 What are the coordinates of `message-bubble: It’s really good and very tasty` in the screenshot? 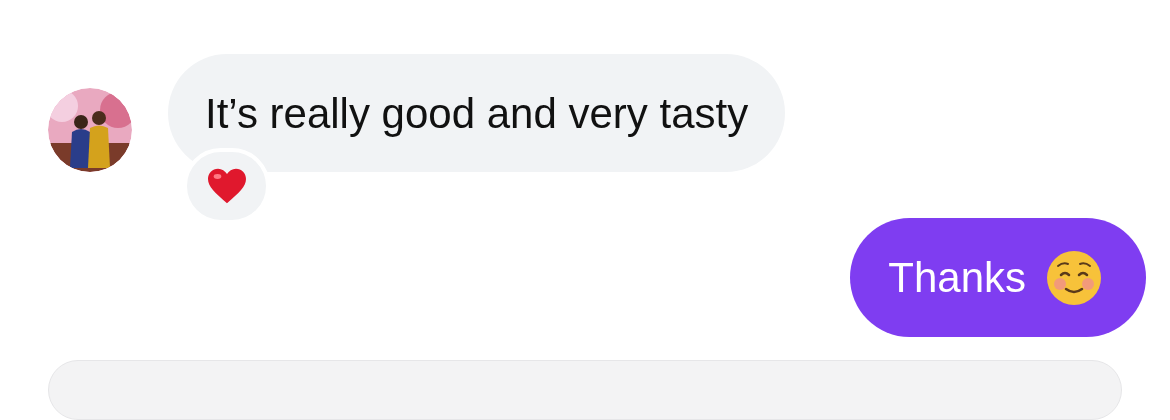 It's located at (477, 113).